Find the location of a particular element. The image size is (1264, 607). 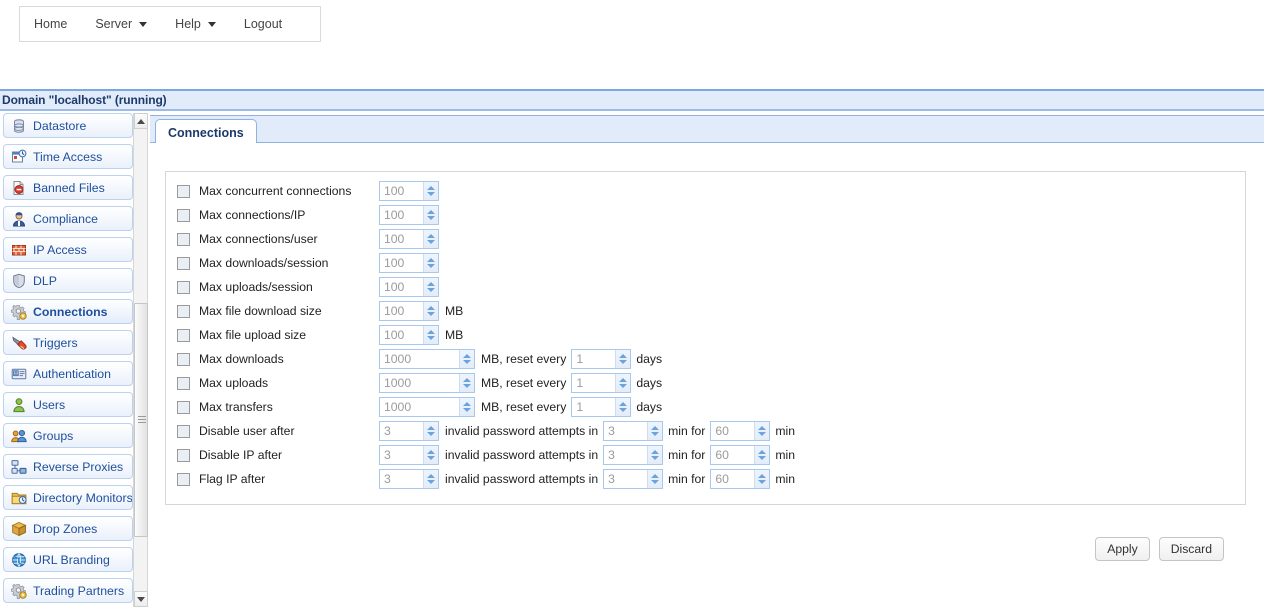

checkbox-max-file-download-size is located at coordinates (183, 311).